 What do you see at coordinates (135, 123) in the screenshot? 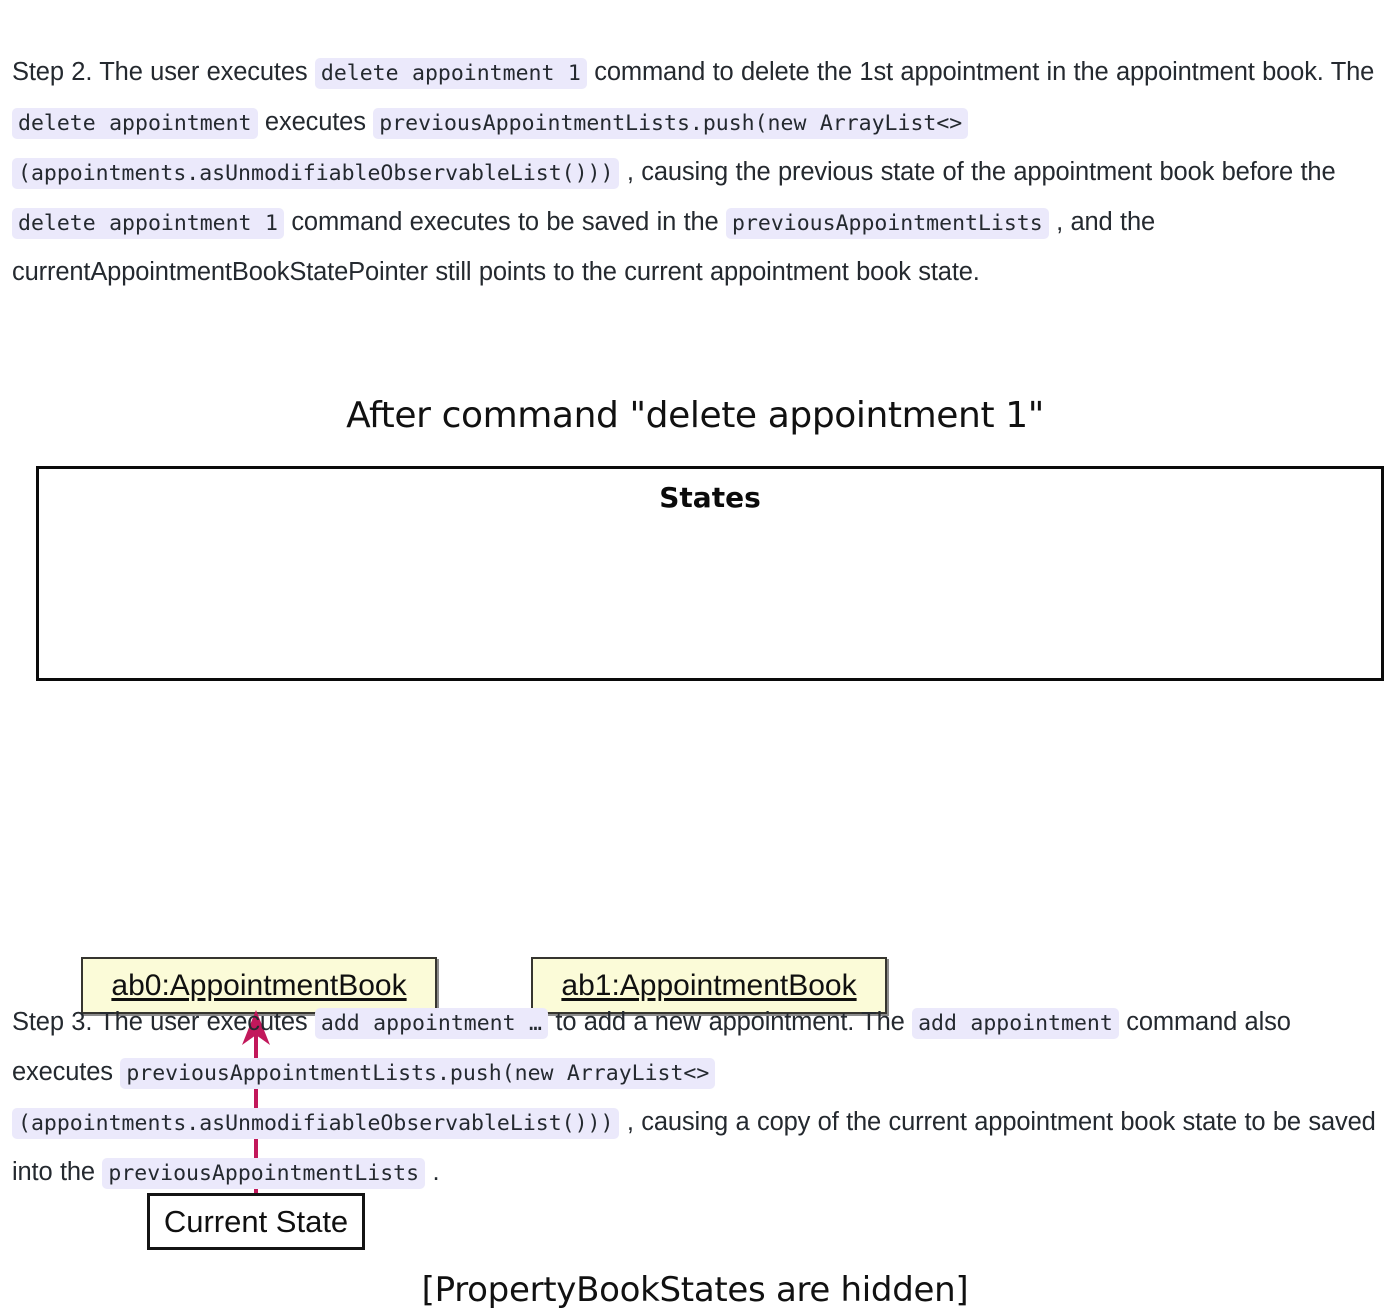
I see `inline-code: delete appointment` at bounding box center [135, 123].